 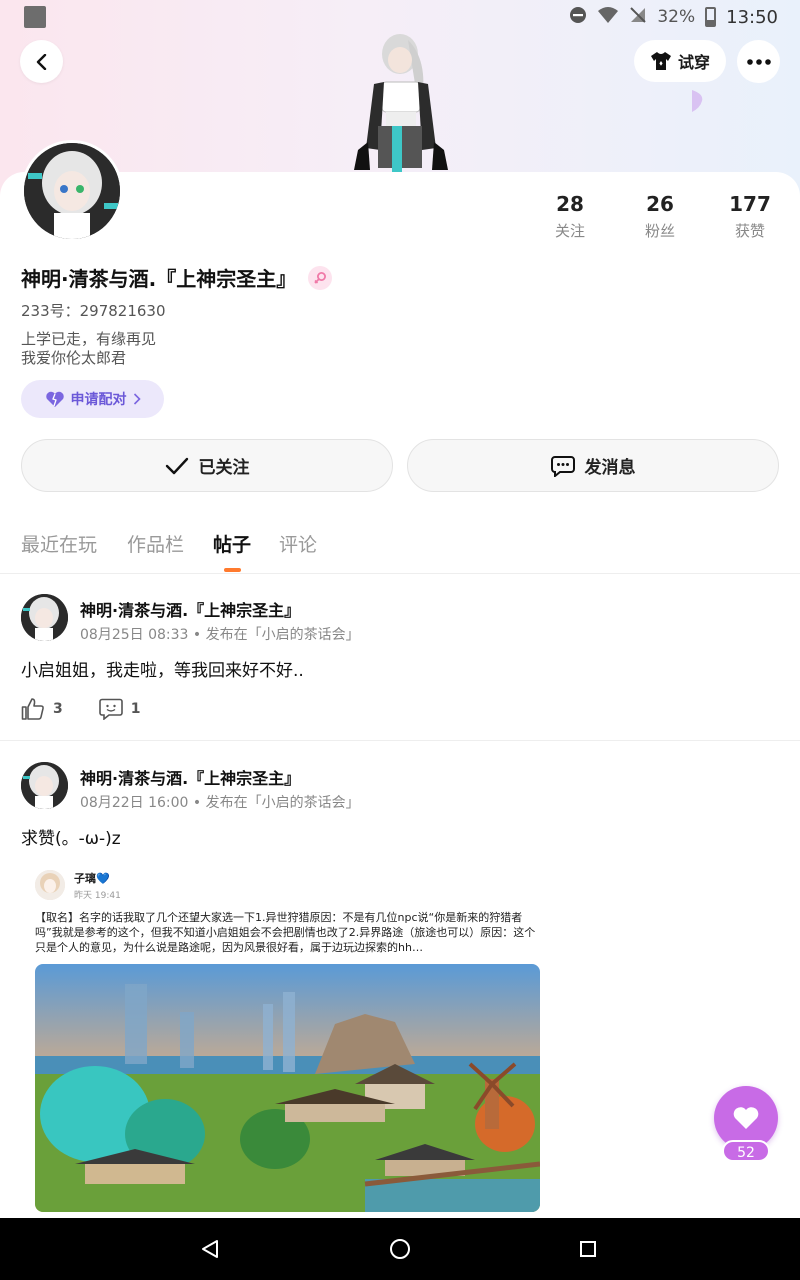 I want to click on nav-recents-button, so click(x=588, y=1249).